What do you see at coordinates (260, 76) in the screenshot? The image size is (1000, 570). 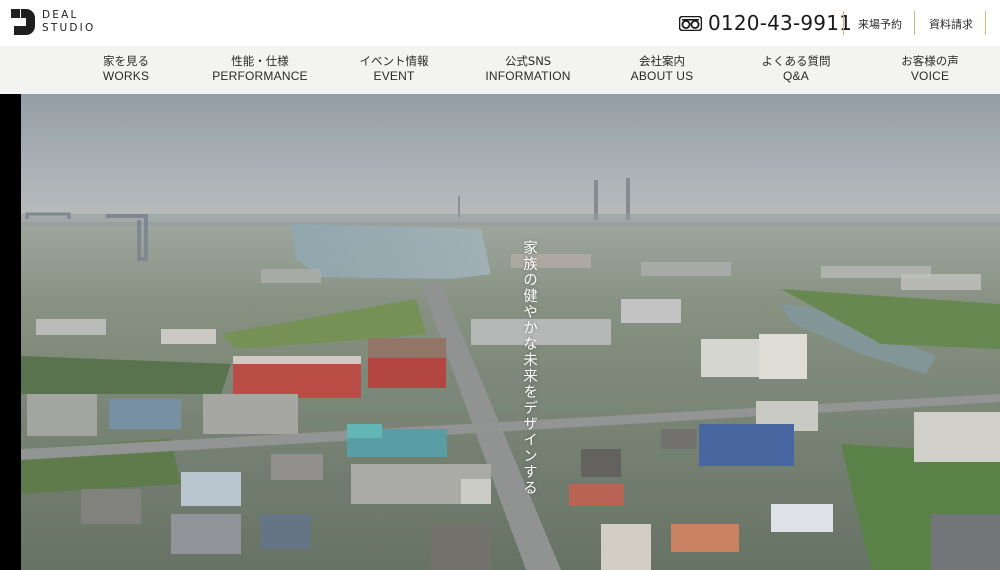 I see `nav-item-en: PERFORMANCE` at bounding box center [260, 76].